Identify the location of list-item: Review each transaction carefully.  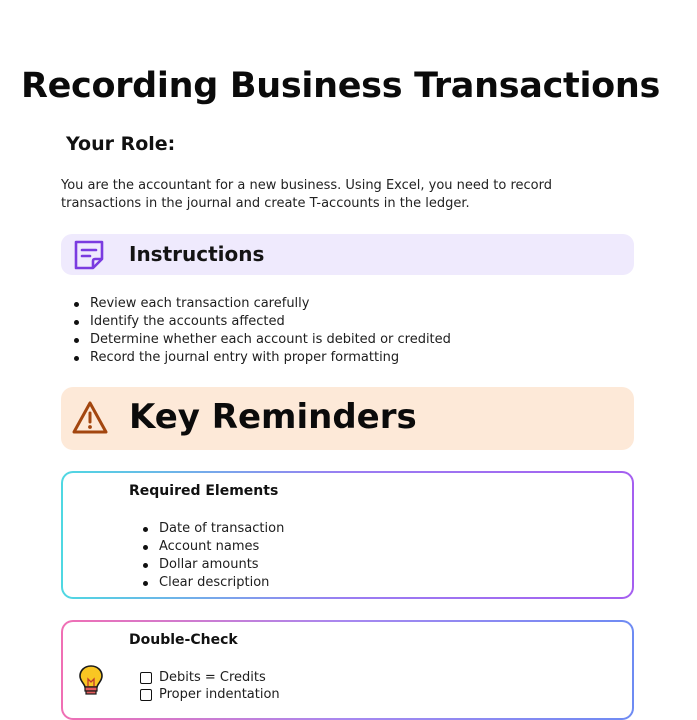
(262, 304).